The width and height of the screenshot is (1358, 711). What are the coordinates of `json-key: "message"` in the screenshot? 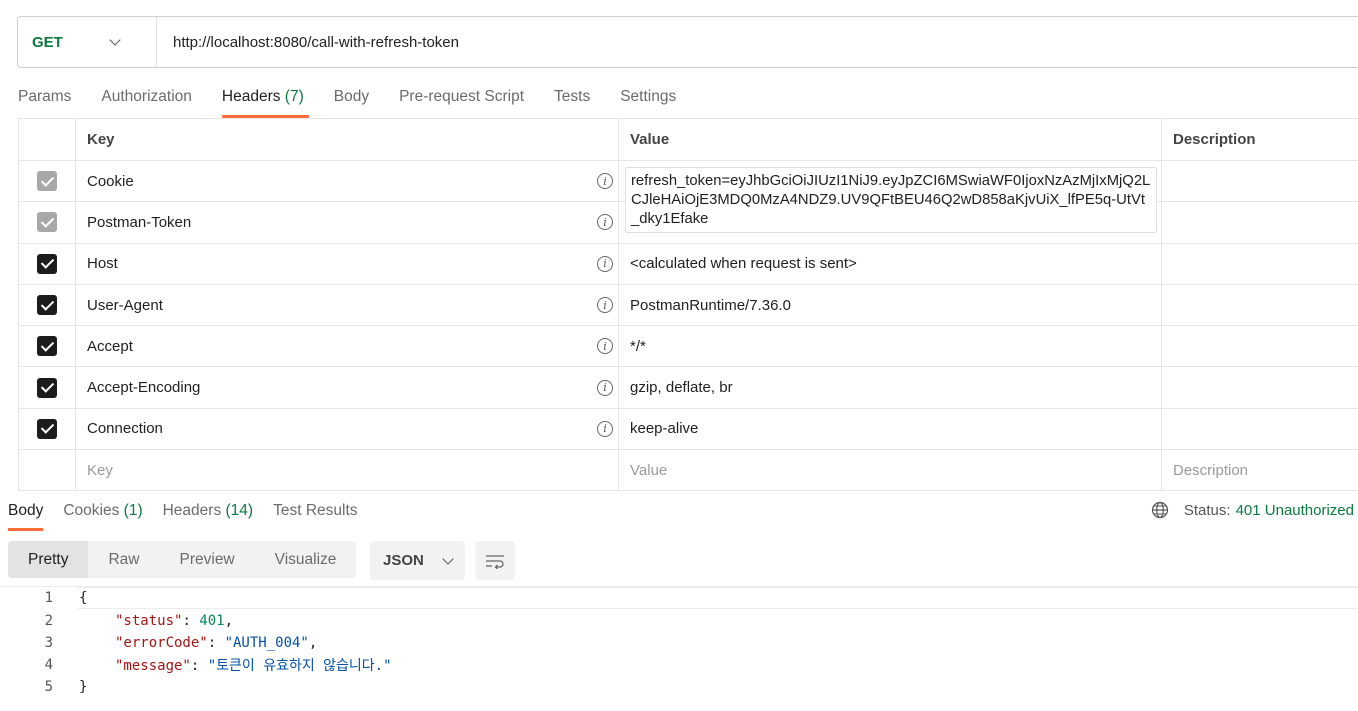 It's located at (153, 666).